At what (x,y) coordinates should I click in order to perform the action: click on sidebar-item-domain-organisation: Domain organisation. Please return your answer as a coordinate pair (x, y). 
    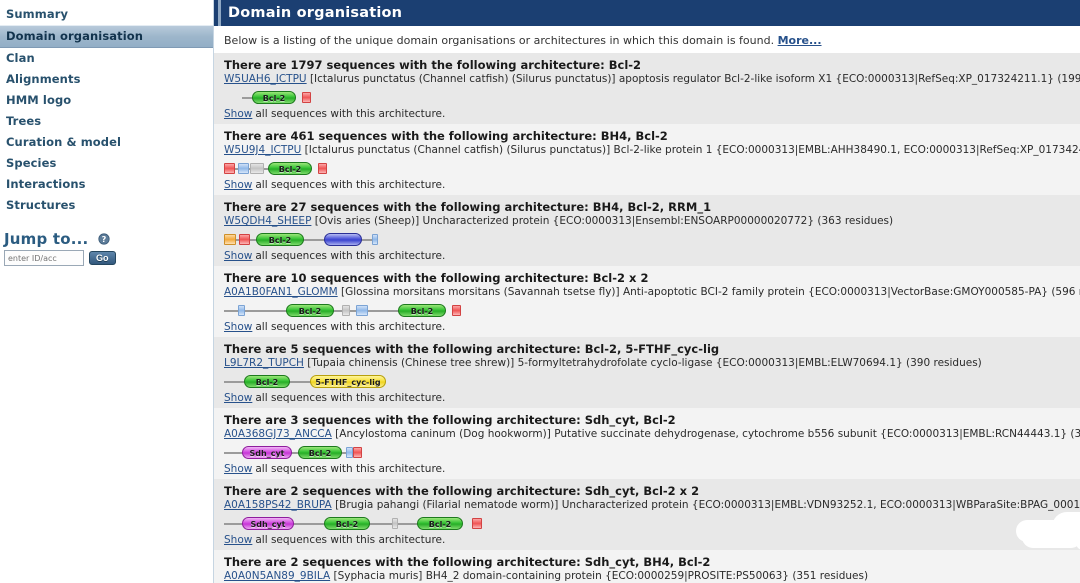
    Looking at the image, I should click on (106, 36).